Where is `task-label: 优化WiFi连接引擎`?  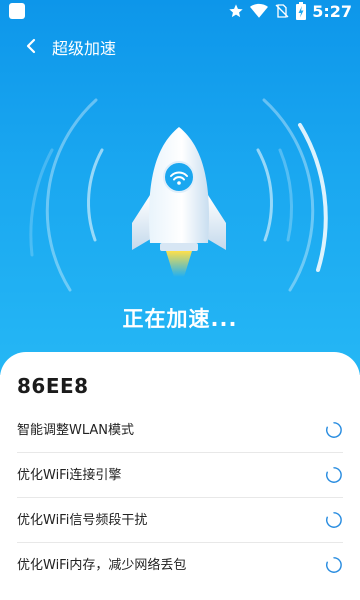 task-label: 优化WiFi连接引擎 is located at coordinates (69, 475).